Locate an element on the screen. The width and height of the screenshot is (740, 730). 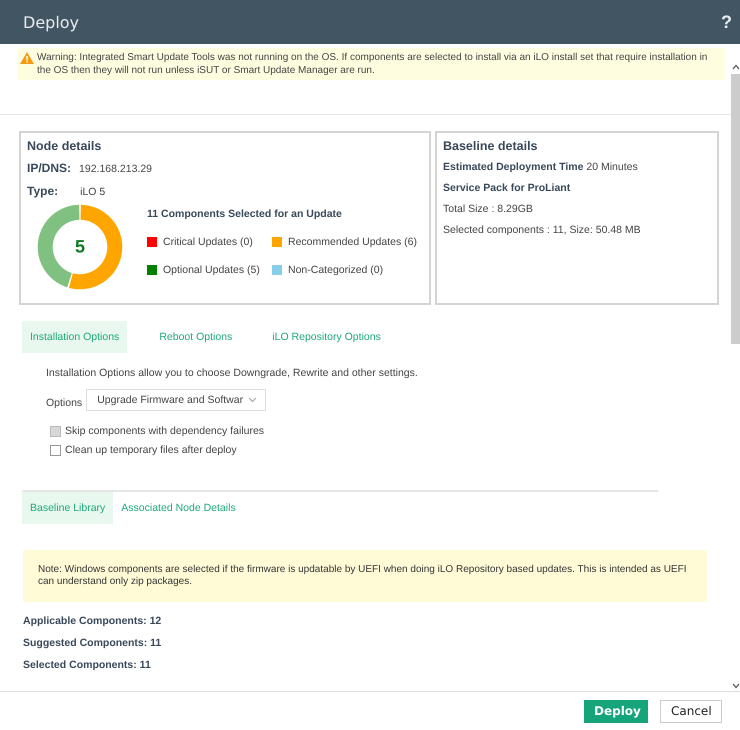
options-label: Options is located at coordinates (64, 403).